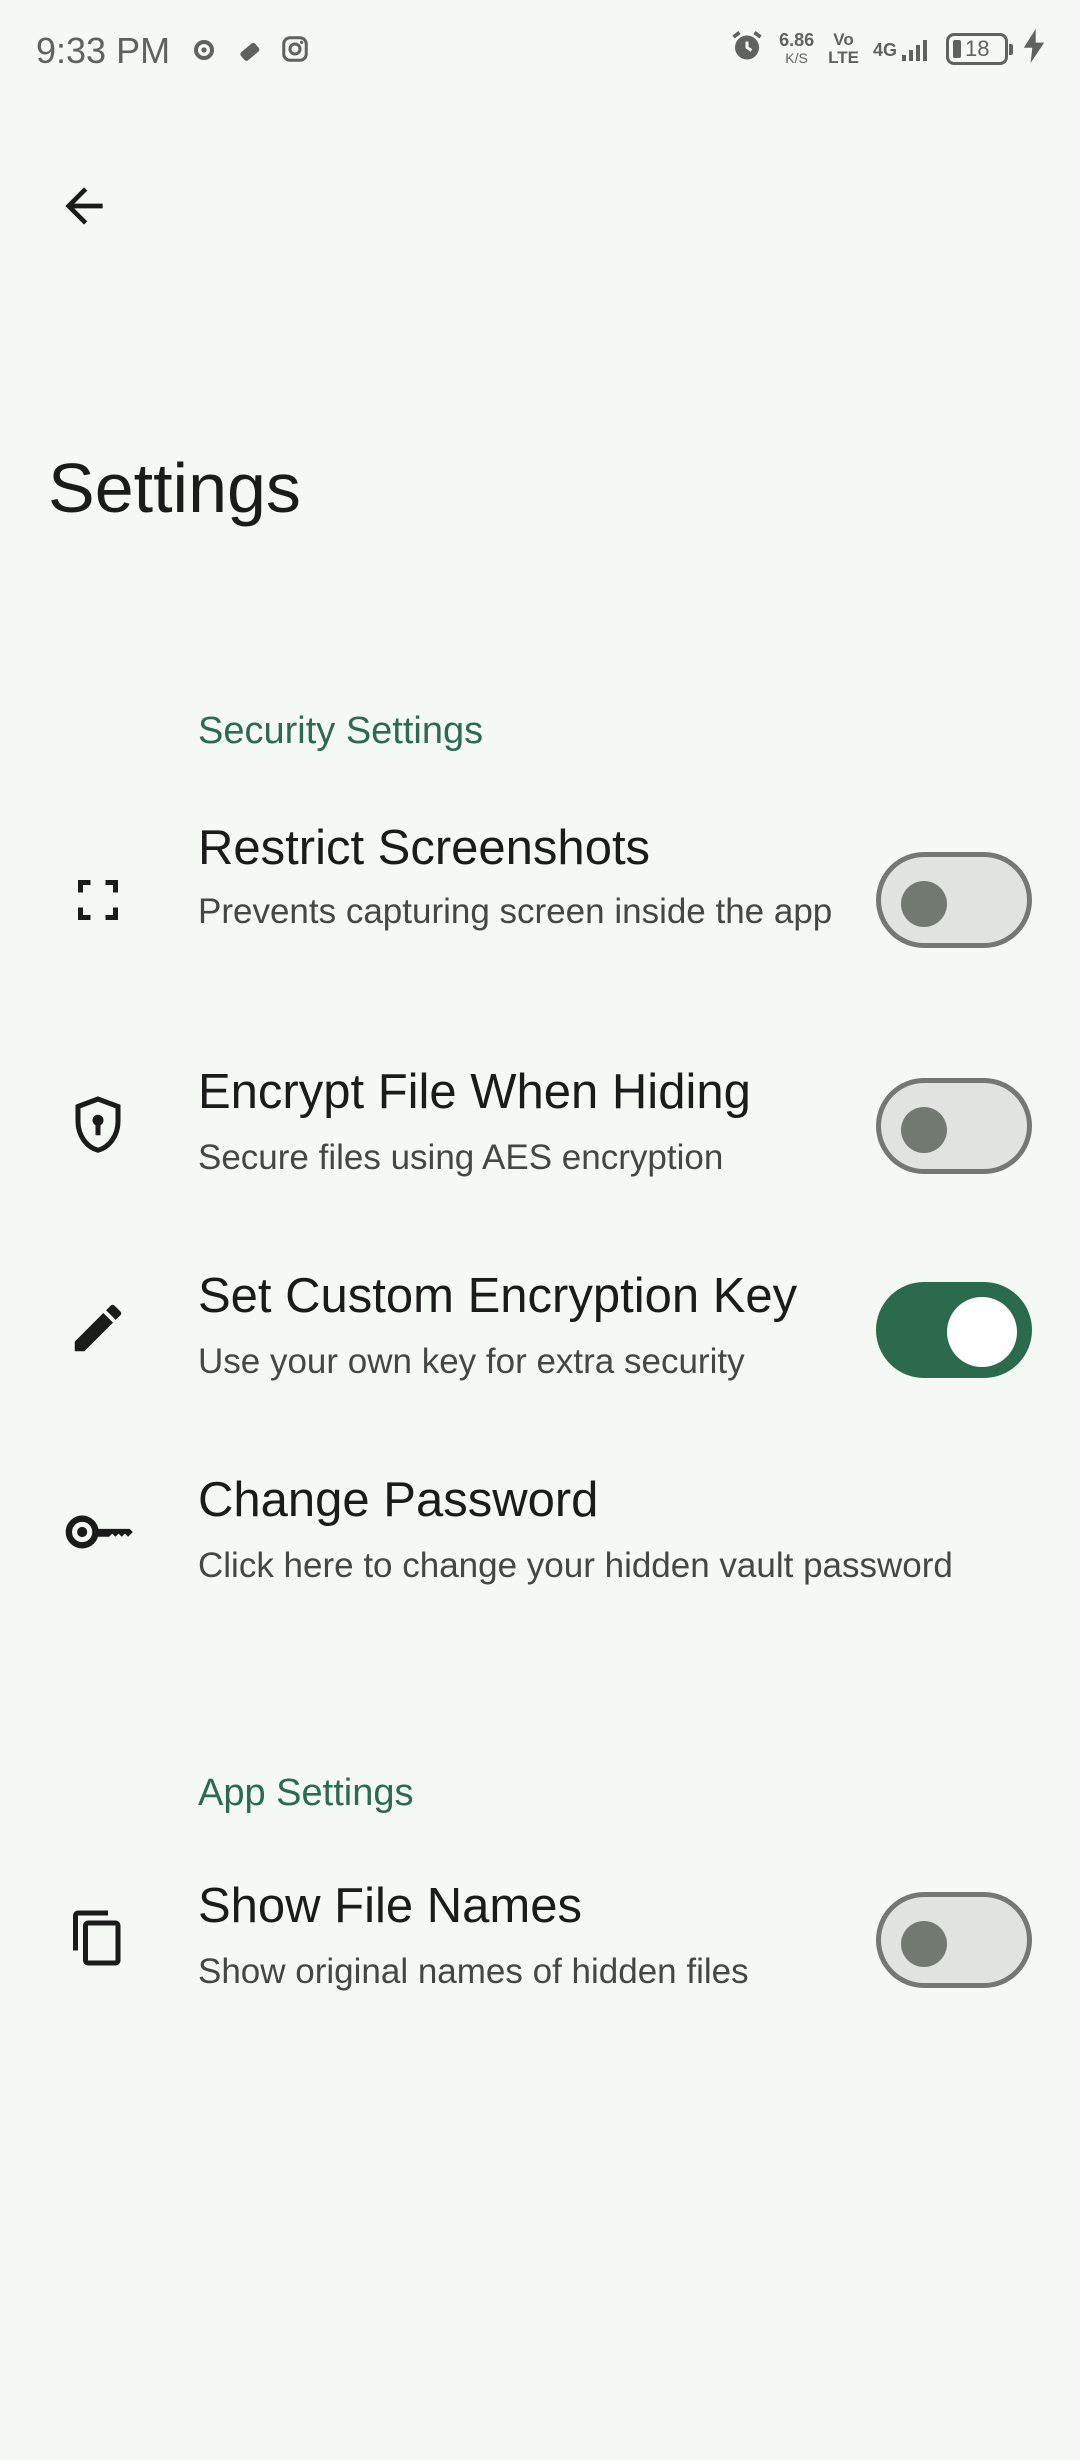 The width and height of the screenshot is (1080, 2460). Describe the element at coordinates (98, 1938) in the screenshot. I see `copy-files-icon` at that location.